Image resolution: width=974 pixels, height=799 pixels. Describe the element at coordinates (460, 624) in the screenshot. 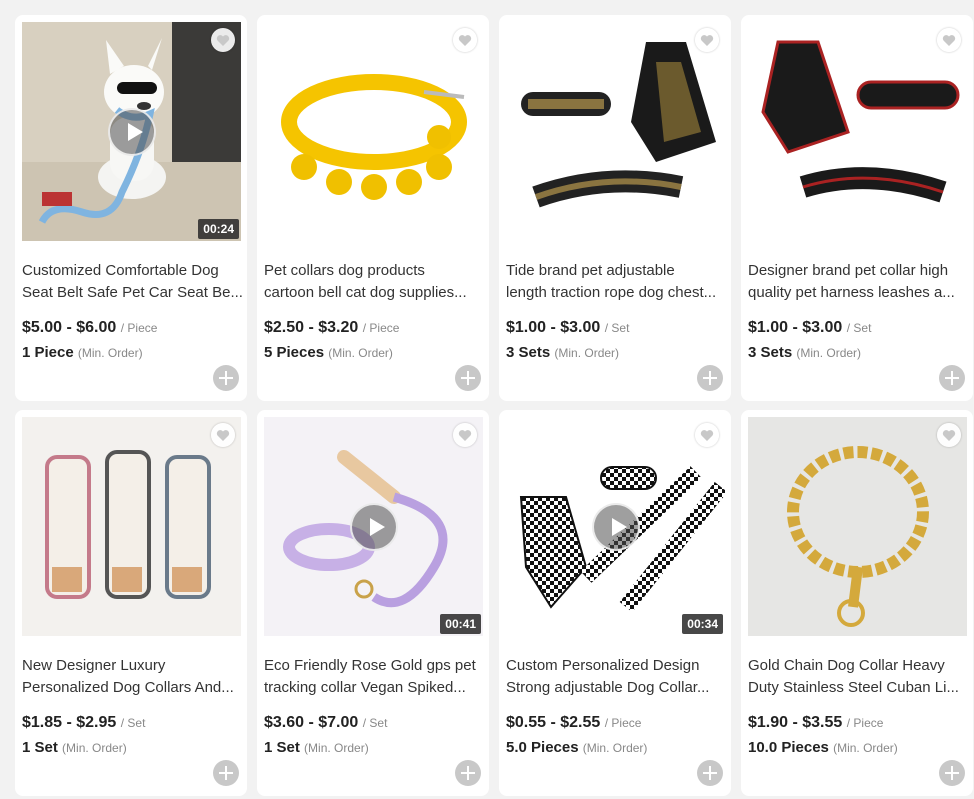

I see `video-duration: 00:41` at that location.